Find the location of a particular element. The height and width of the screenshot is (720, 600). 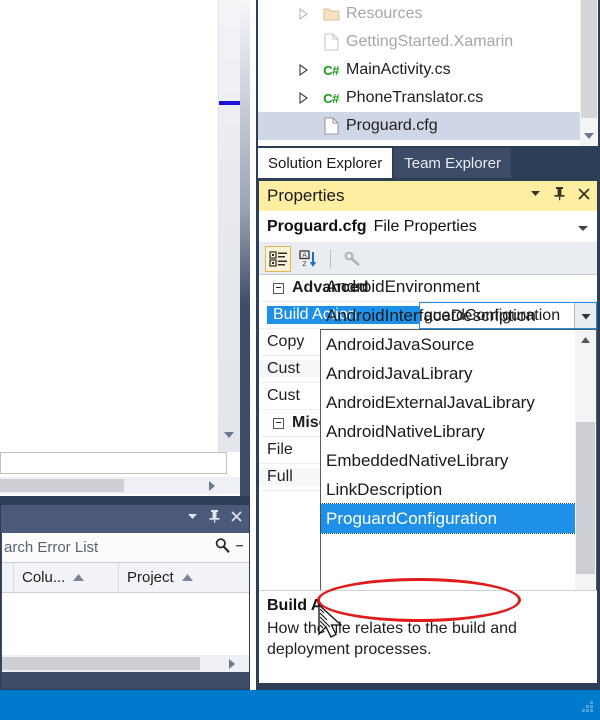

dropdown-option-androidenvironment: AndroidEnvironment is located at coordinates (448, 288).